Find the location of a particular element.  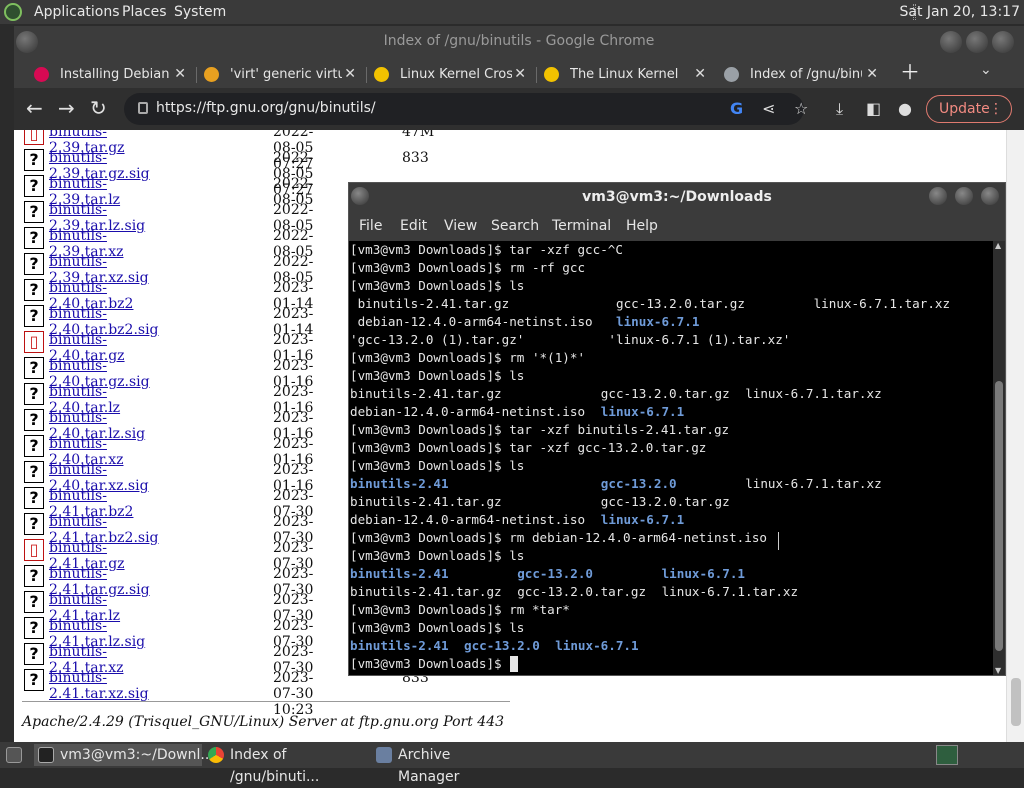

panel-clock: Sat Jan 20, 13:17 is located at coordinates (960, 12).